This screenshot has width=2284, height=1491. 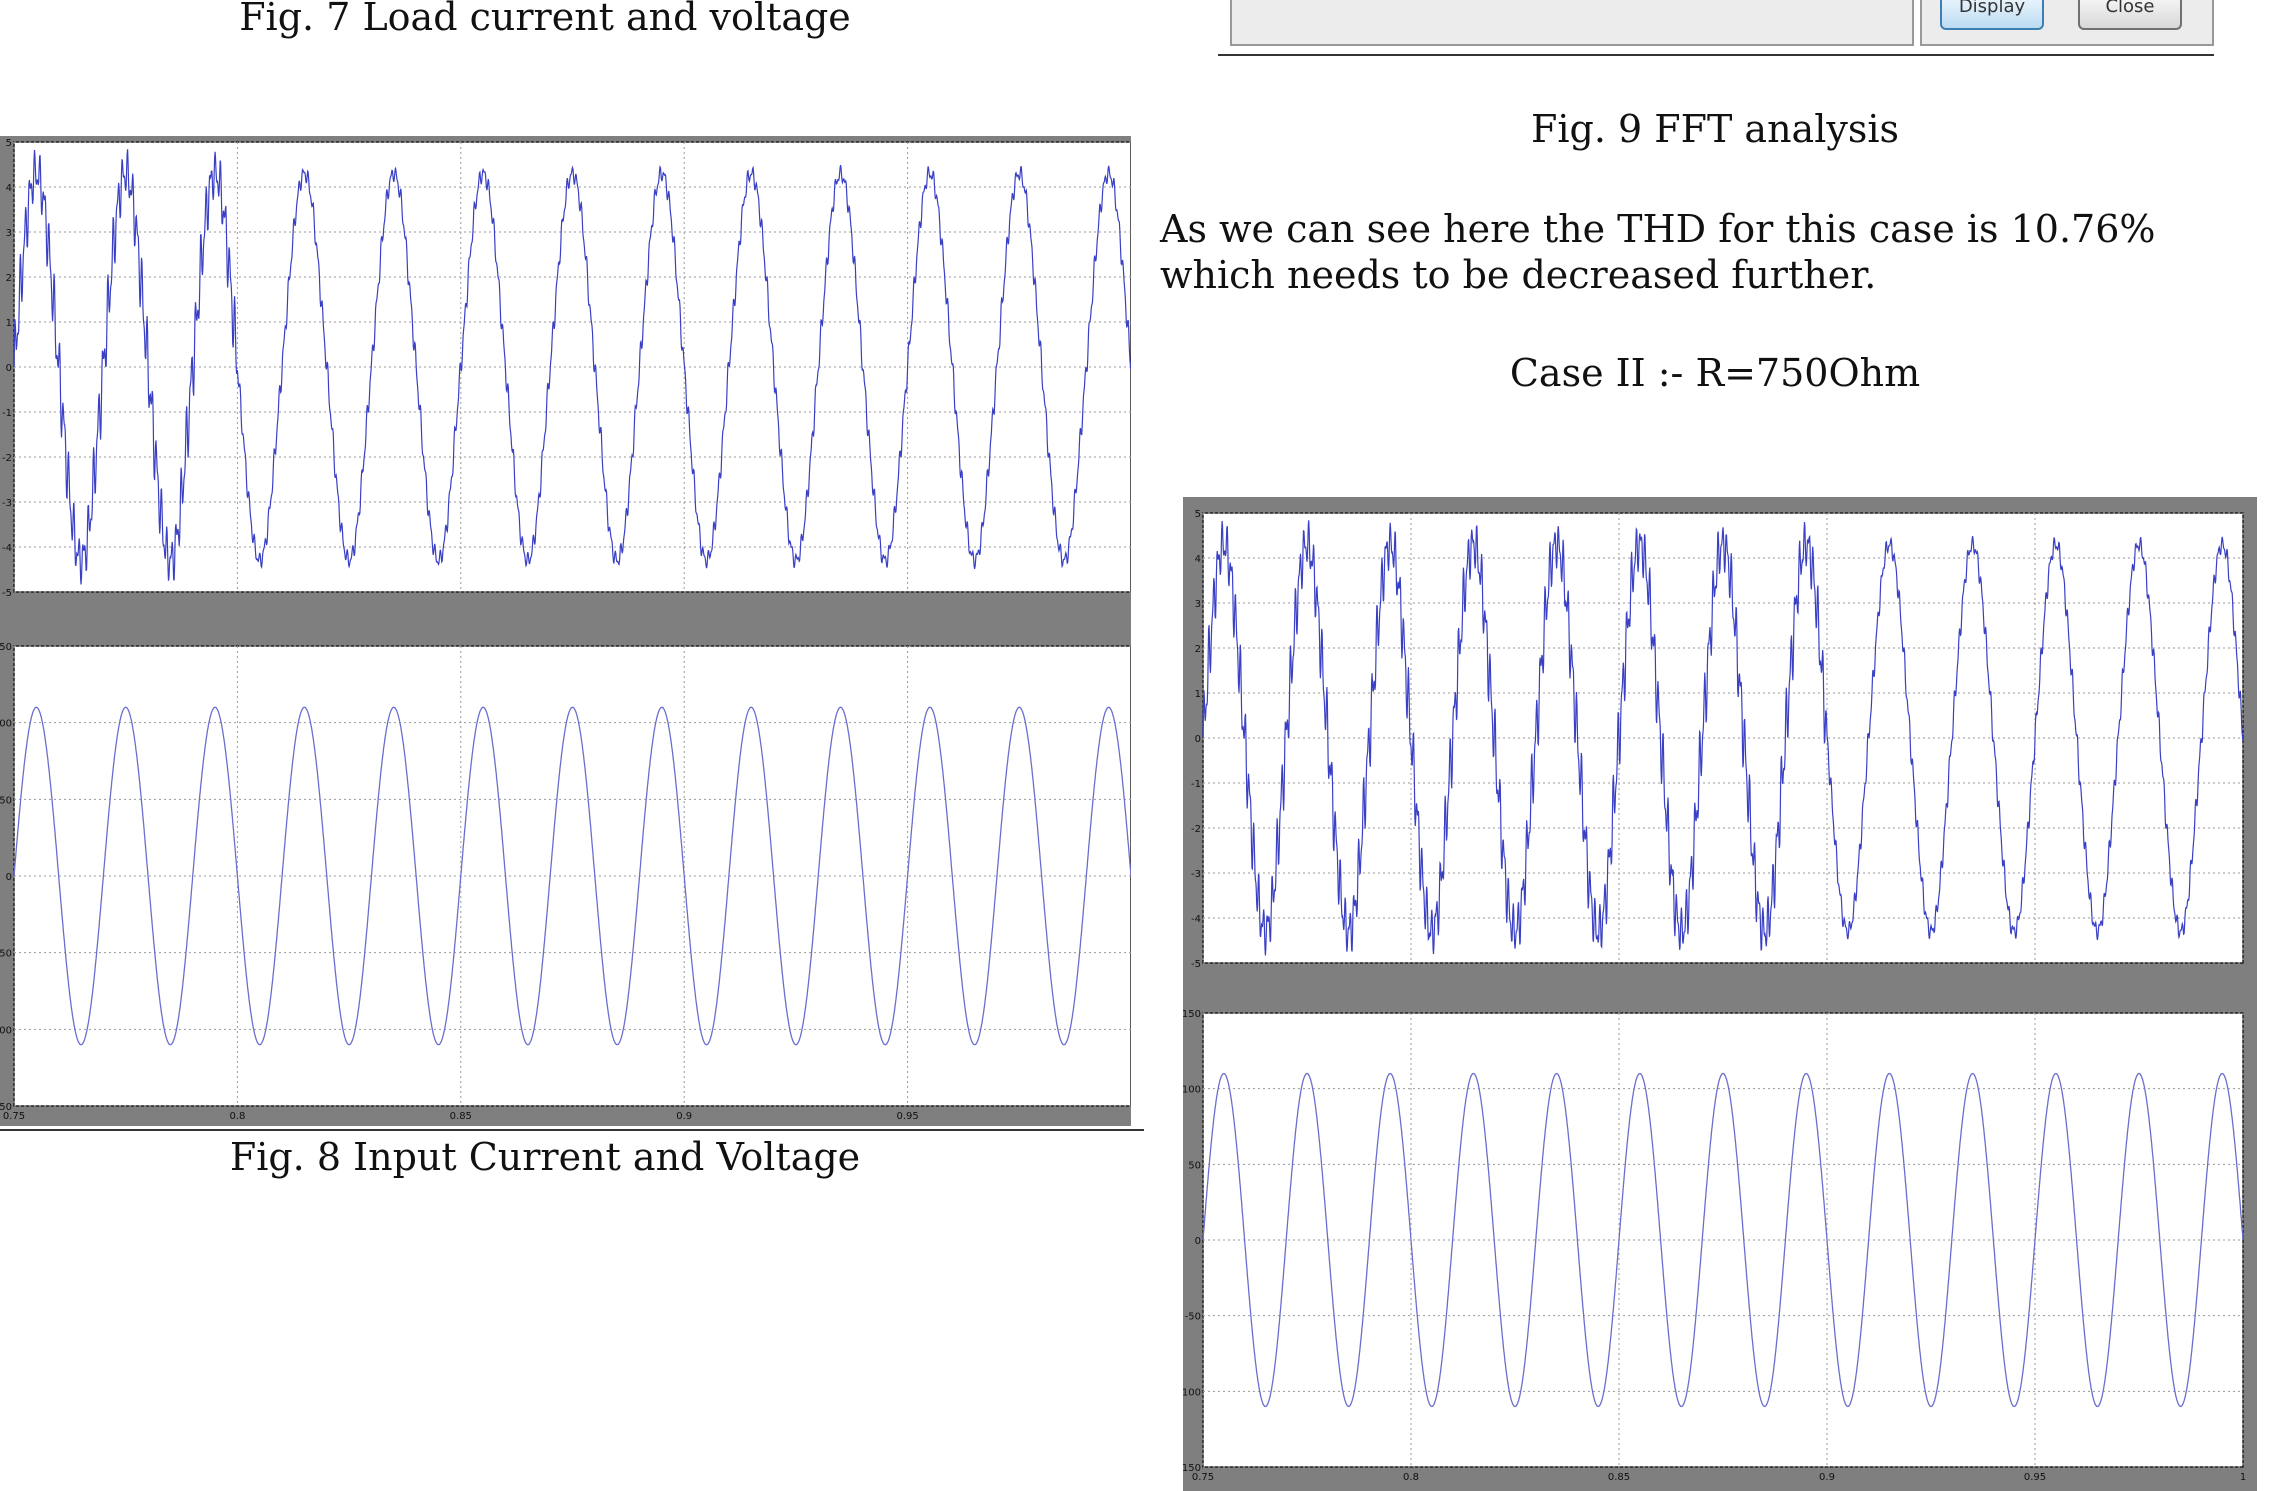 I want to click on fig8-caption: Fig. 8 Input Current and Voltage, so click(x=545, y=1157).